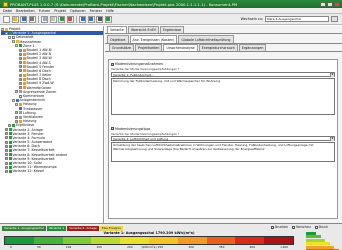 Image resolution: width=342 pixels, height=250 pixels. Describe the element at coordinates (301, 227) in the screenshot. I see `option-vorschau: Vorschau` at that location.